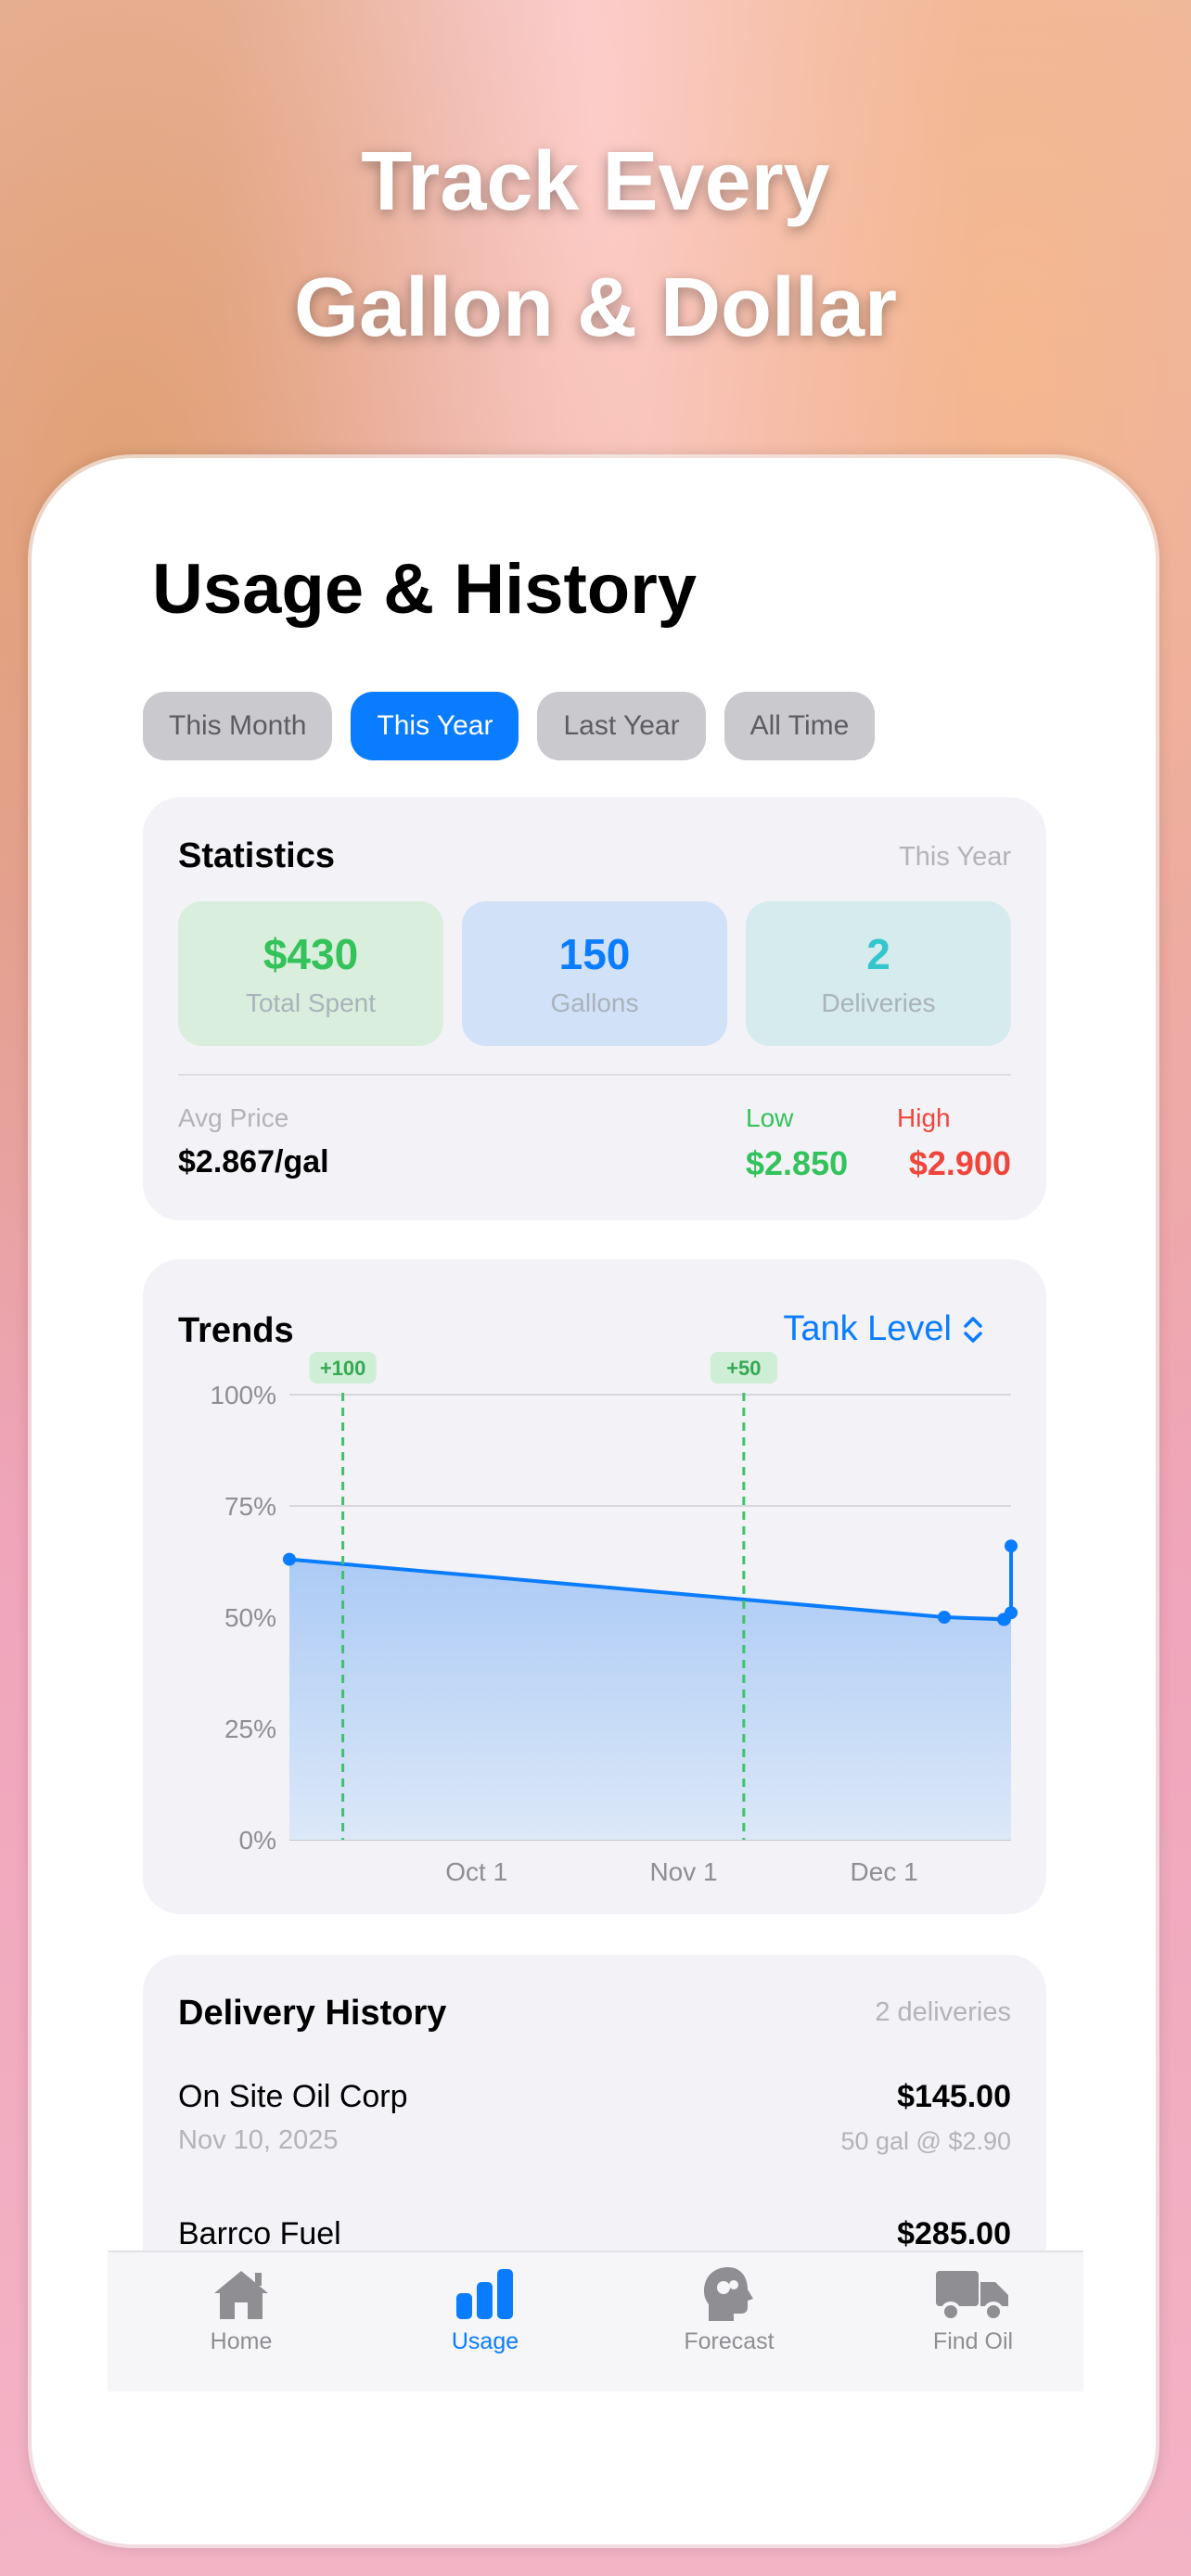 The height and width of the screenshot is (2576, 1191). What do you see at coordinates (233, 1117) in the screenshot?
I see `avg-price-label: Avg Price` at bounding box center [233, 1117].